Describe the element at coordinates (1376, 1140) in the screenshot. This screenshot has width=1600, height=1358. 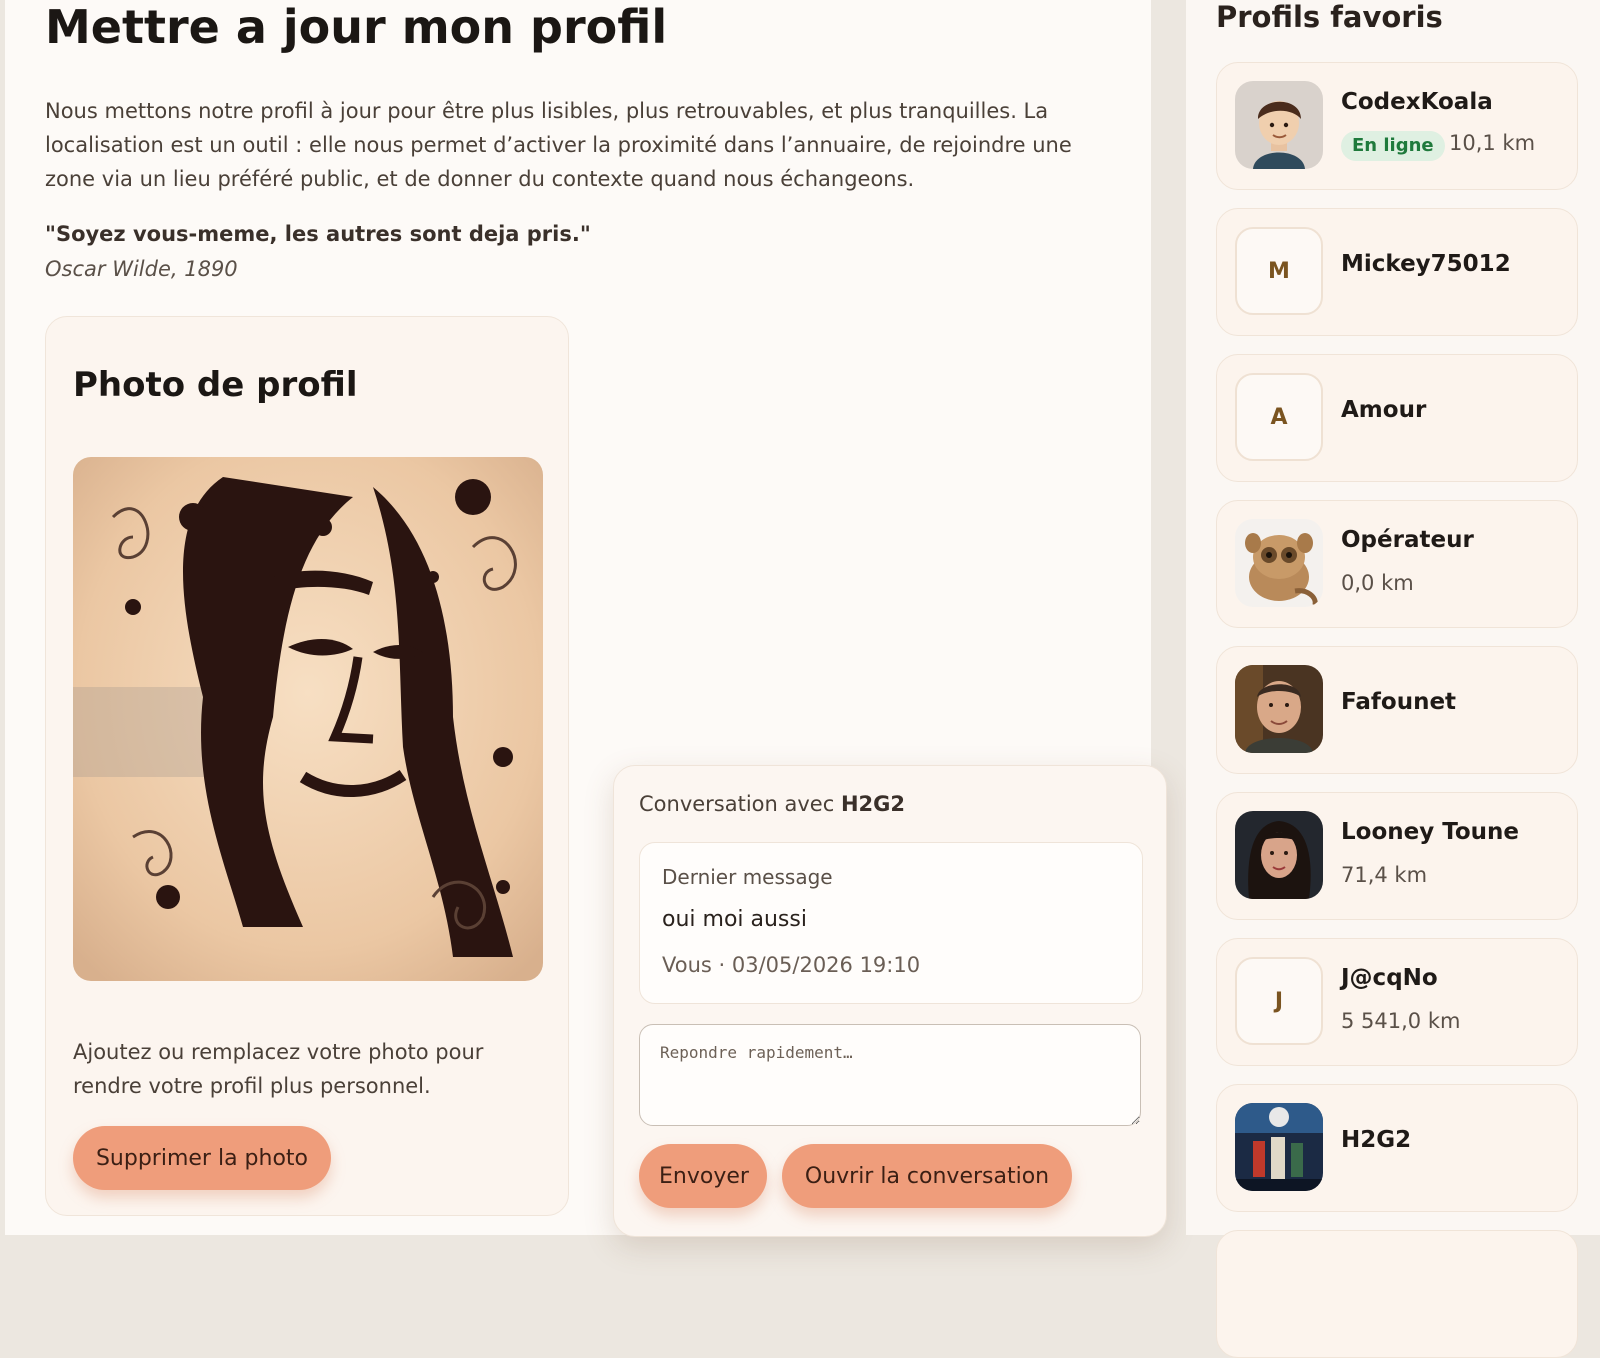
I see `favorite-name: H2G2` at that location.